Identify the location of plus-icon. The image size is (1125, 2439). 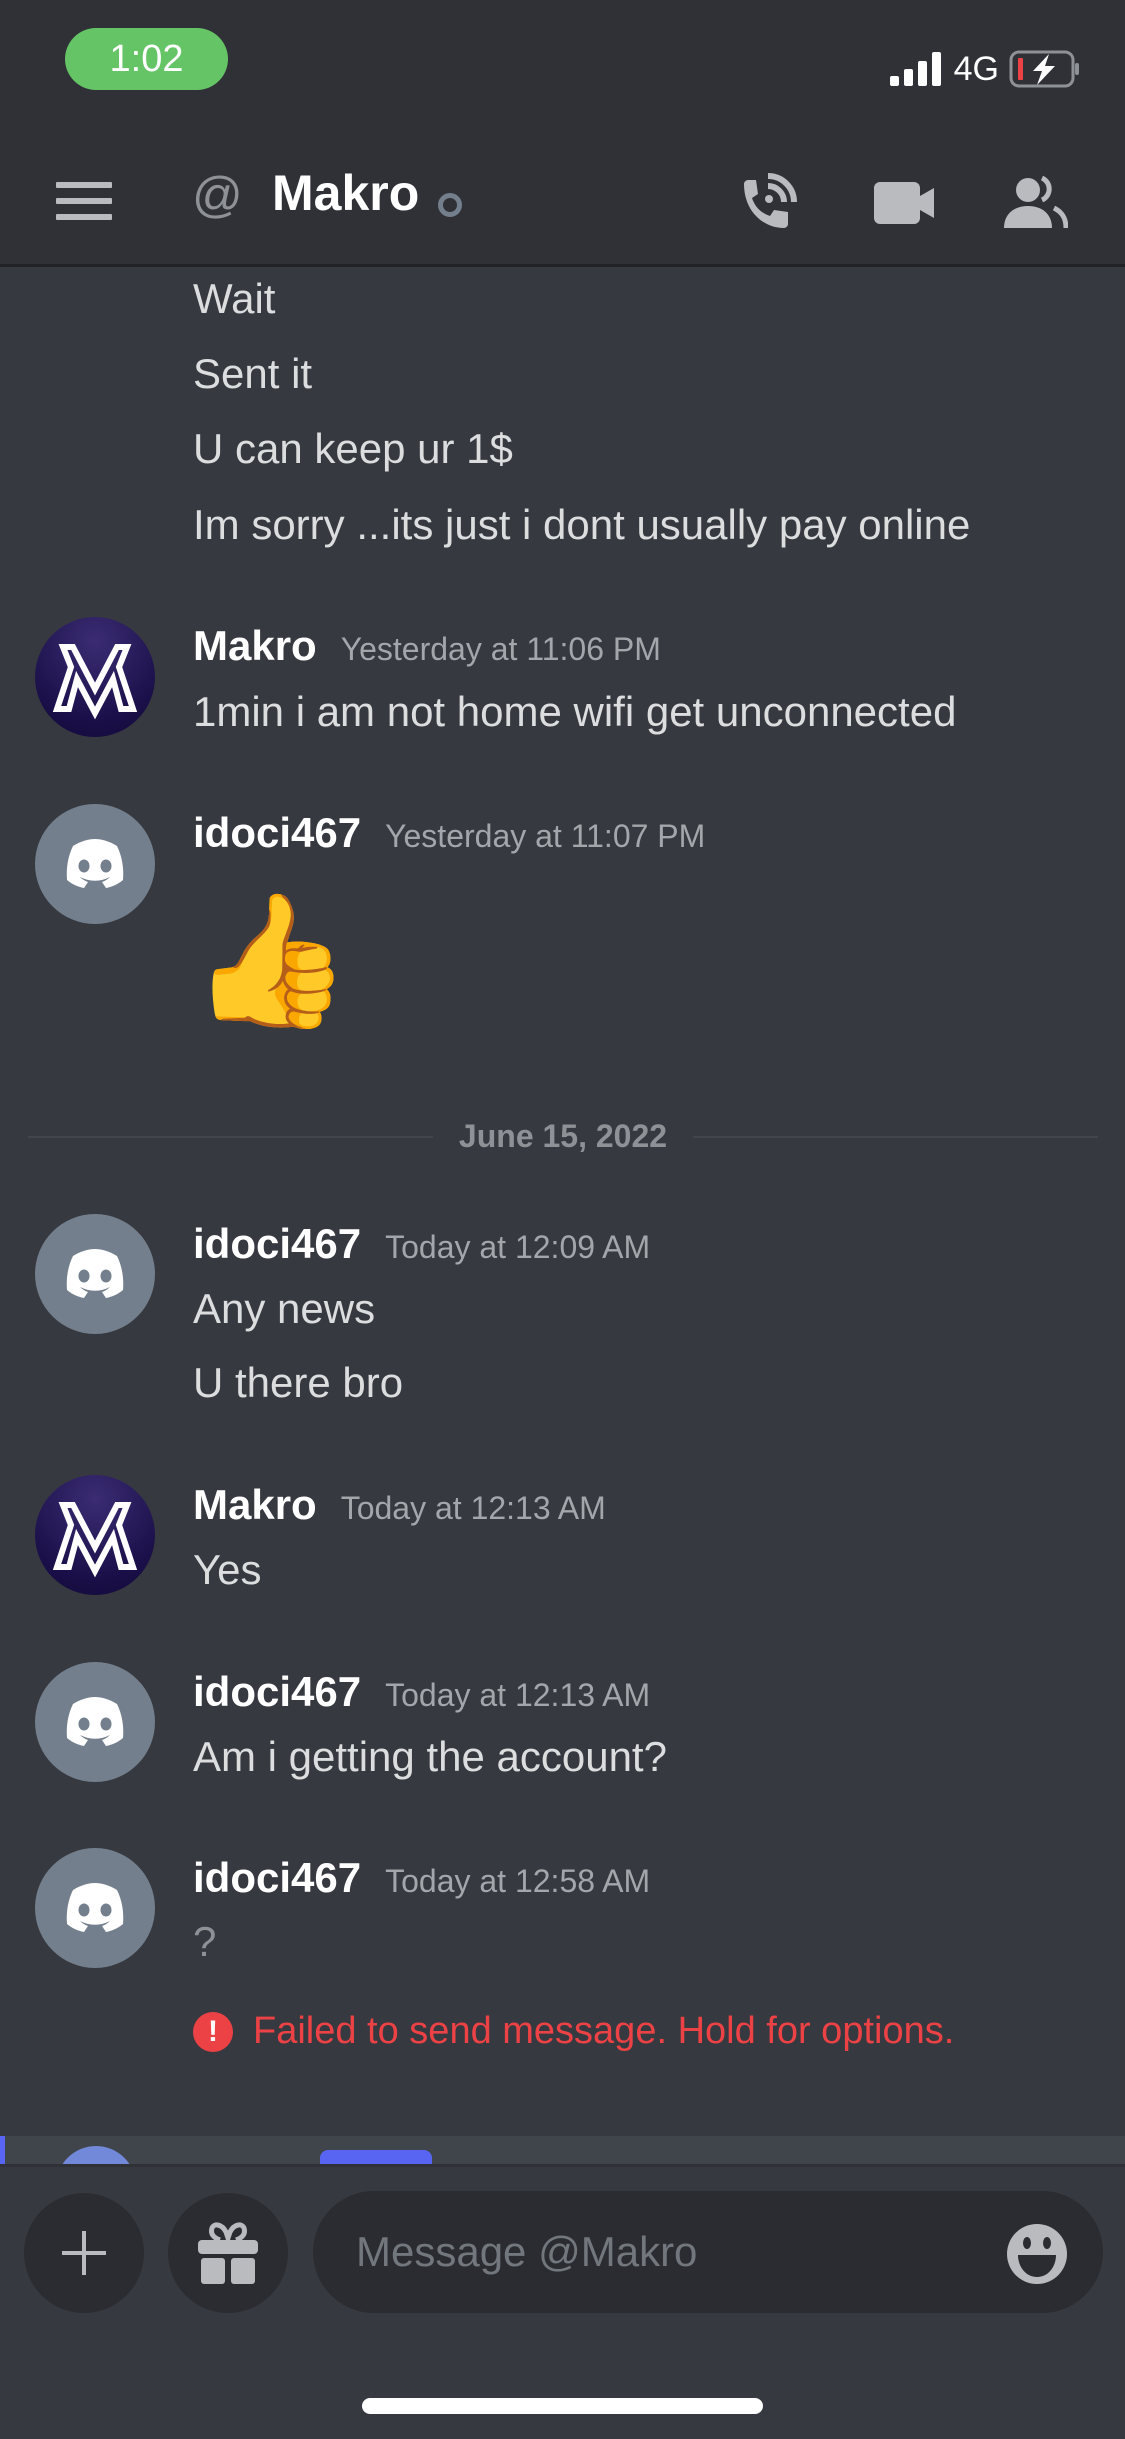
(84, 2253).